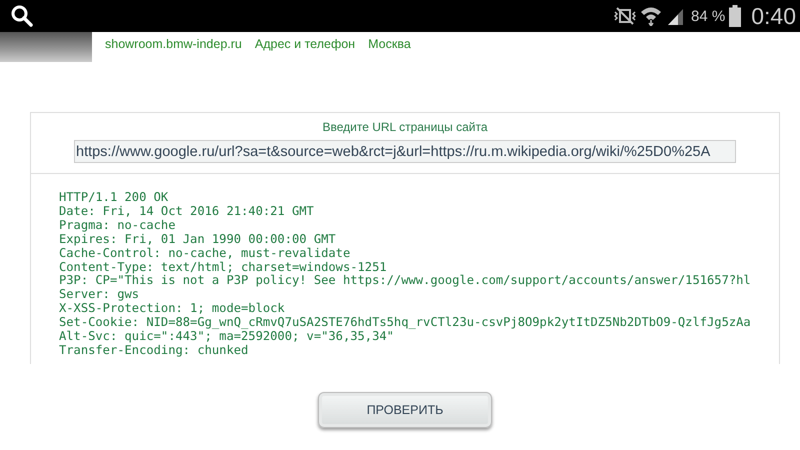 Image resolution: width=800 pixels, height=450 pixels. What do you see at coordinates (405, 281) in the screenshot?
I see `header-line: P3P: CP="This is not a P3P policy! See https://www.google.com/support/accounts/answer/151657?hl` at bounding box center [405, 281].